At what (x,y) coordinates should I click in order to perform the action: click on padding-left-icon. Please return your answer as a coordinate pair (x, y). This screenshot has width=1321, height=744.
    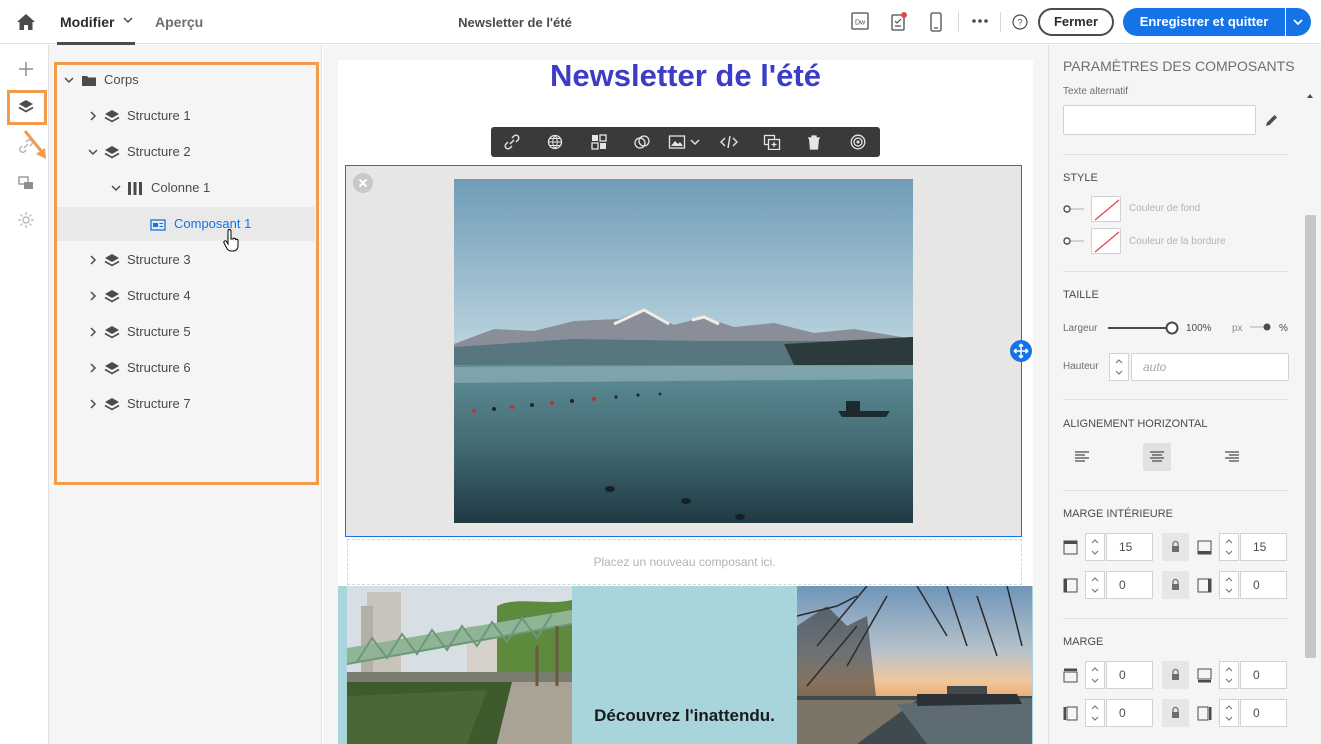
    Looking at the image, I should click on (1070, 585).